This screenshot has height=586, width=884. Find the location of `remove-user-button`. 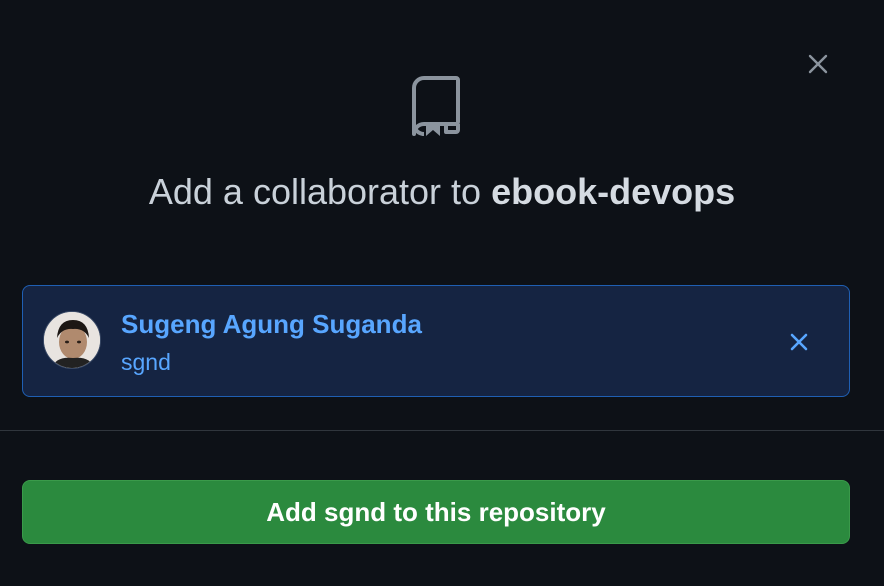

remove-user-button is located at coordinates (799, 342).